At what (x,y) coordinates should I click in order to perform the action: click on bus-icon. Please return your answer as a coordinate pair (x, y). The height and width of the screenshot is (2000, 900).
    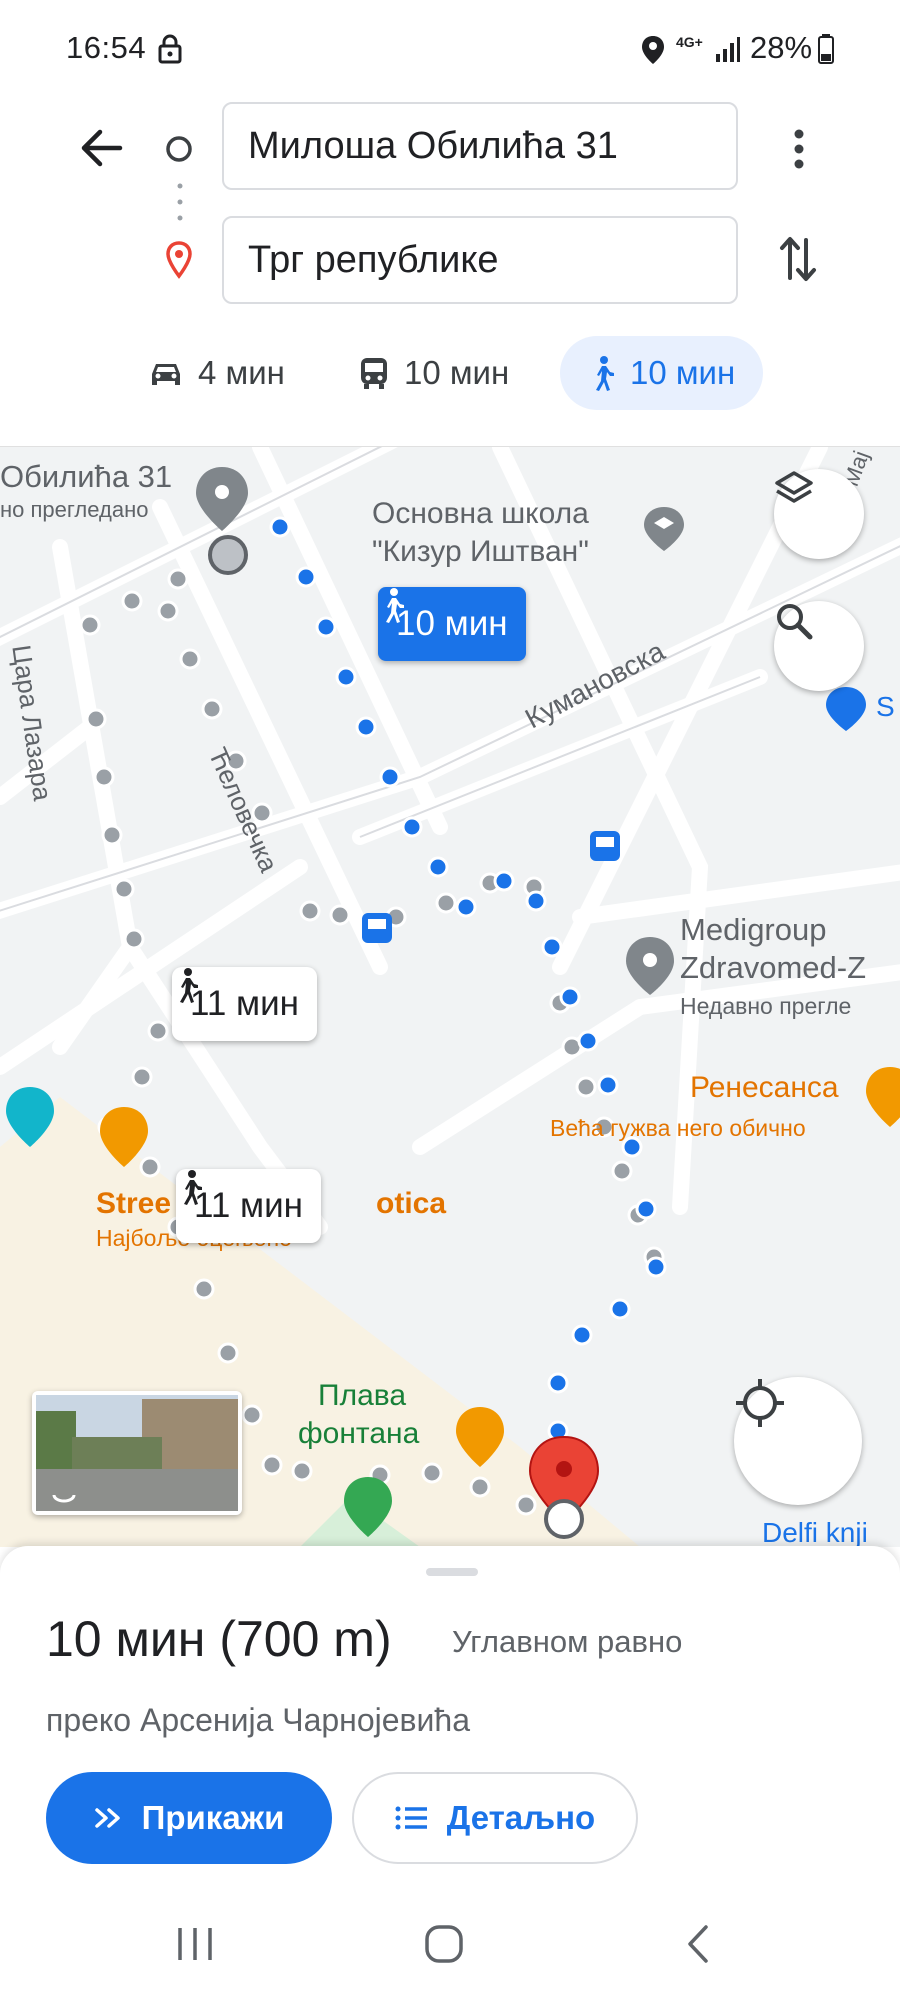
    Looking at the image, I should click on (374, 373).